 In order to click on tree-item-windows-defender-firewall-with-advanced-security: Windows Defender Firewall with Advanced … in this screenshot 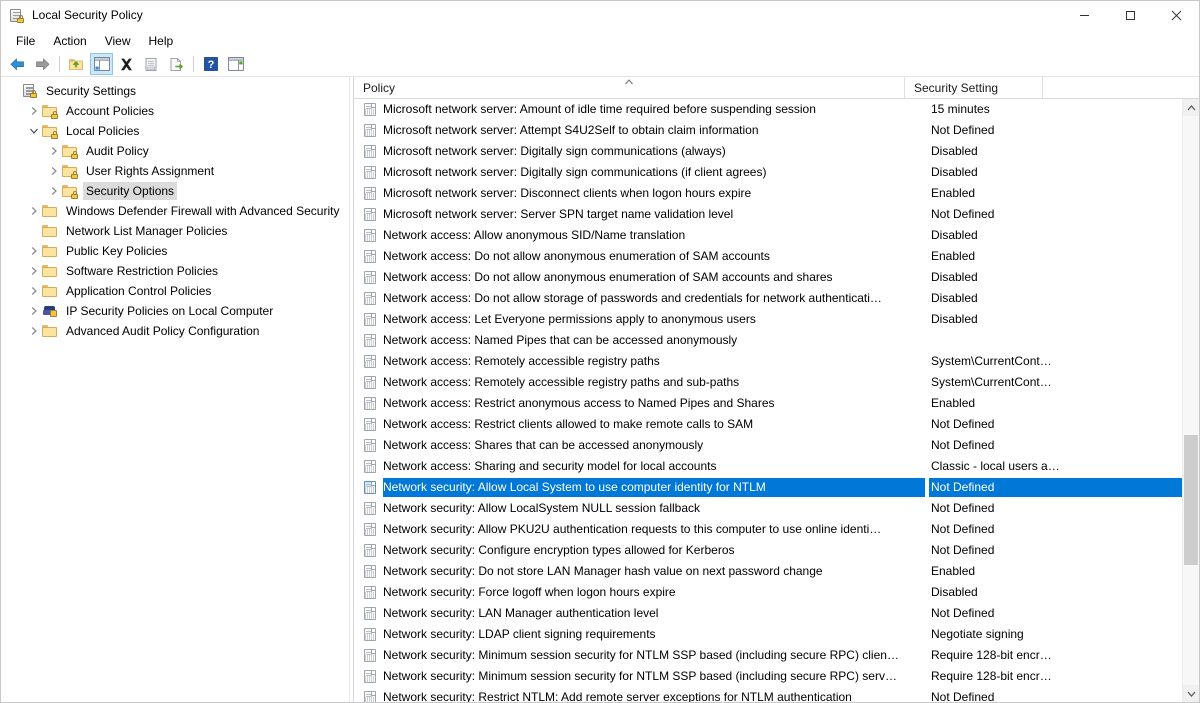, I will do `click(175, 211)`.